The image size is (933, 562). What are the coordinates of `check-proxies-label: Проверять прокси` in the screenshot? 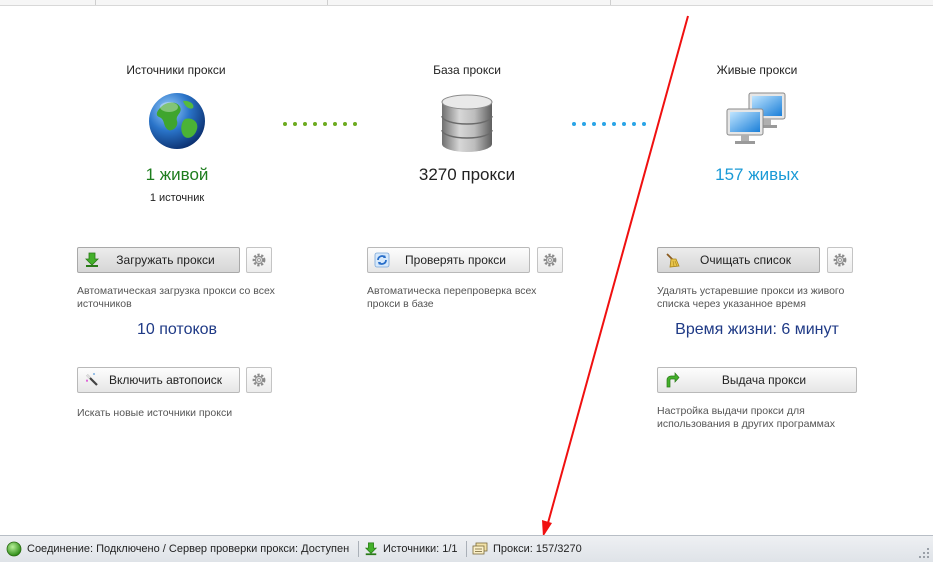 It's located at (455, 260).